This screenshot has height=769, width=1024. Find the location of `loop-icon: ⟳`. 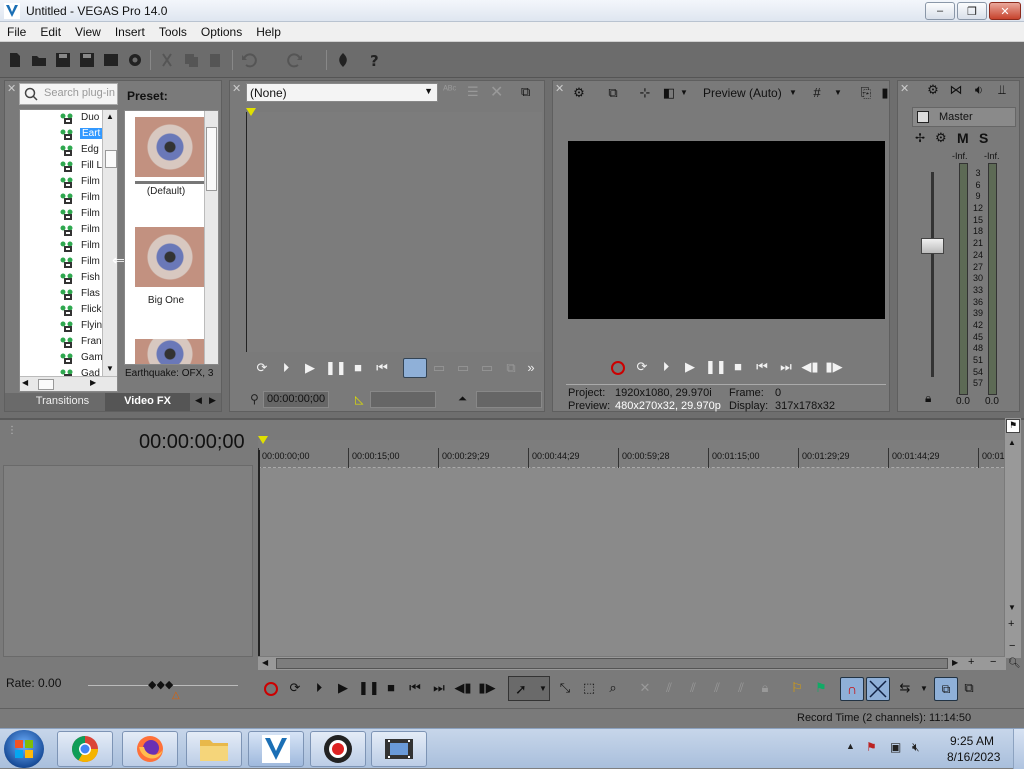

loop-icon: ⟳ is located at coordinates (262, 369).